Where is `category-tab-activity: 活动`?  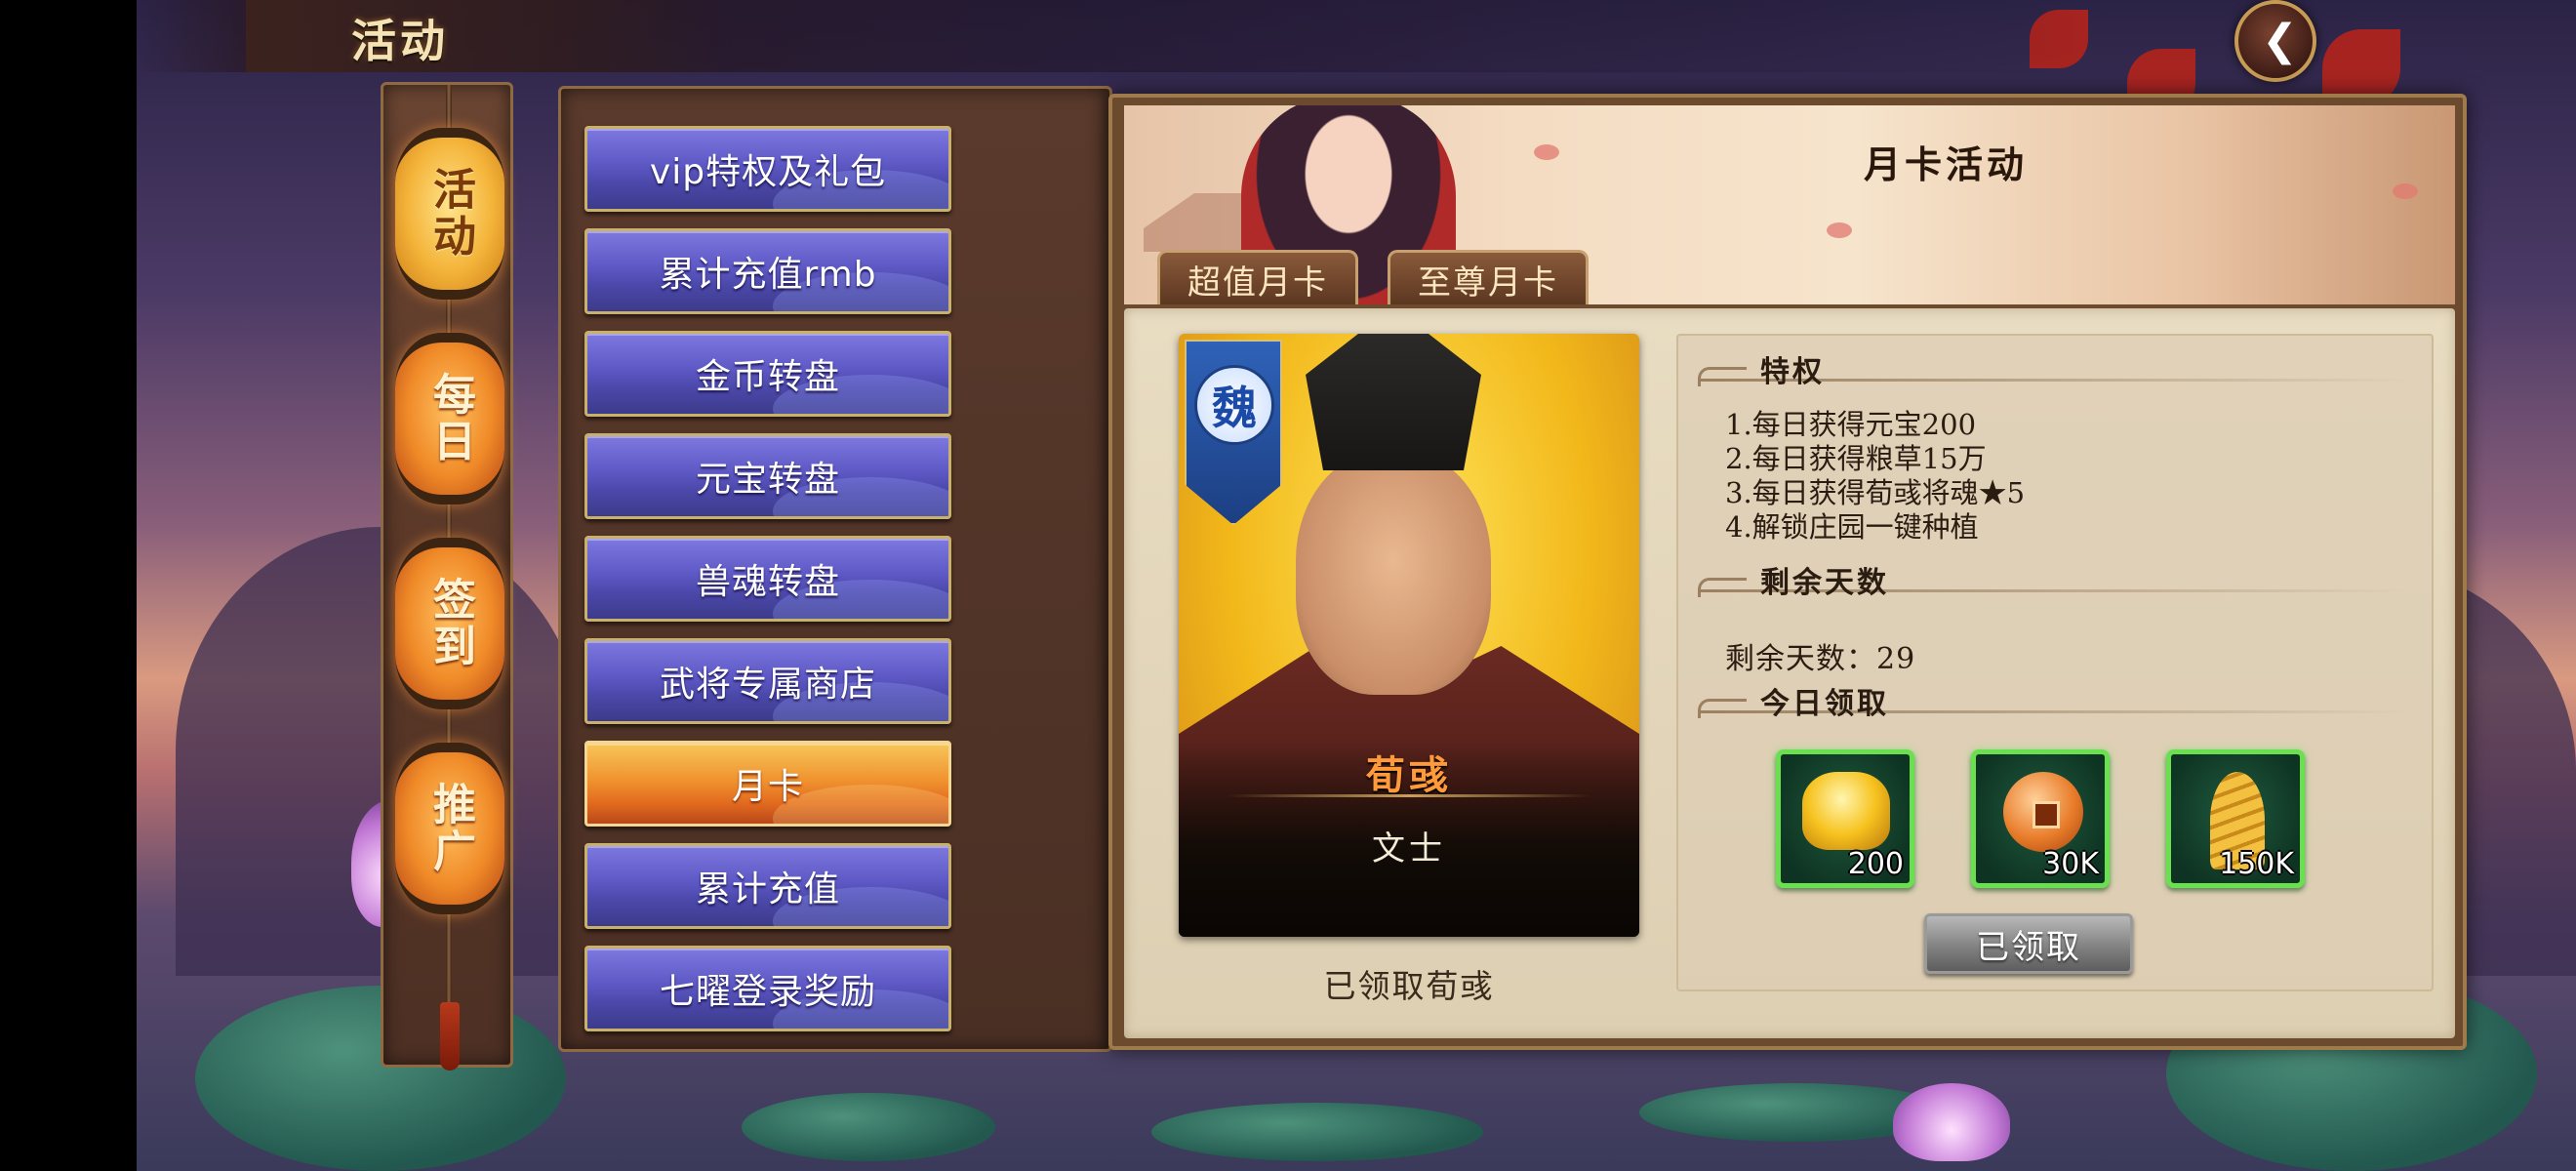
category-tab-activity: 活动 is located at coordinates (449, 214).